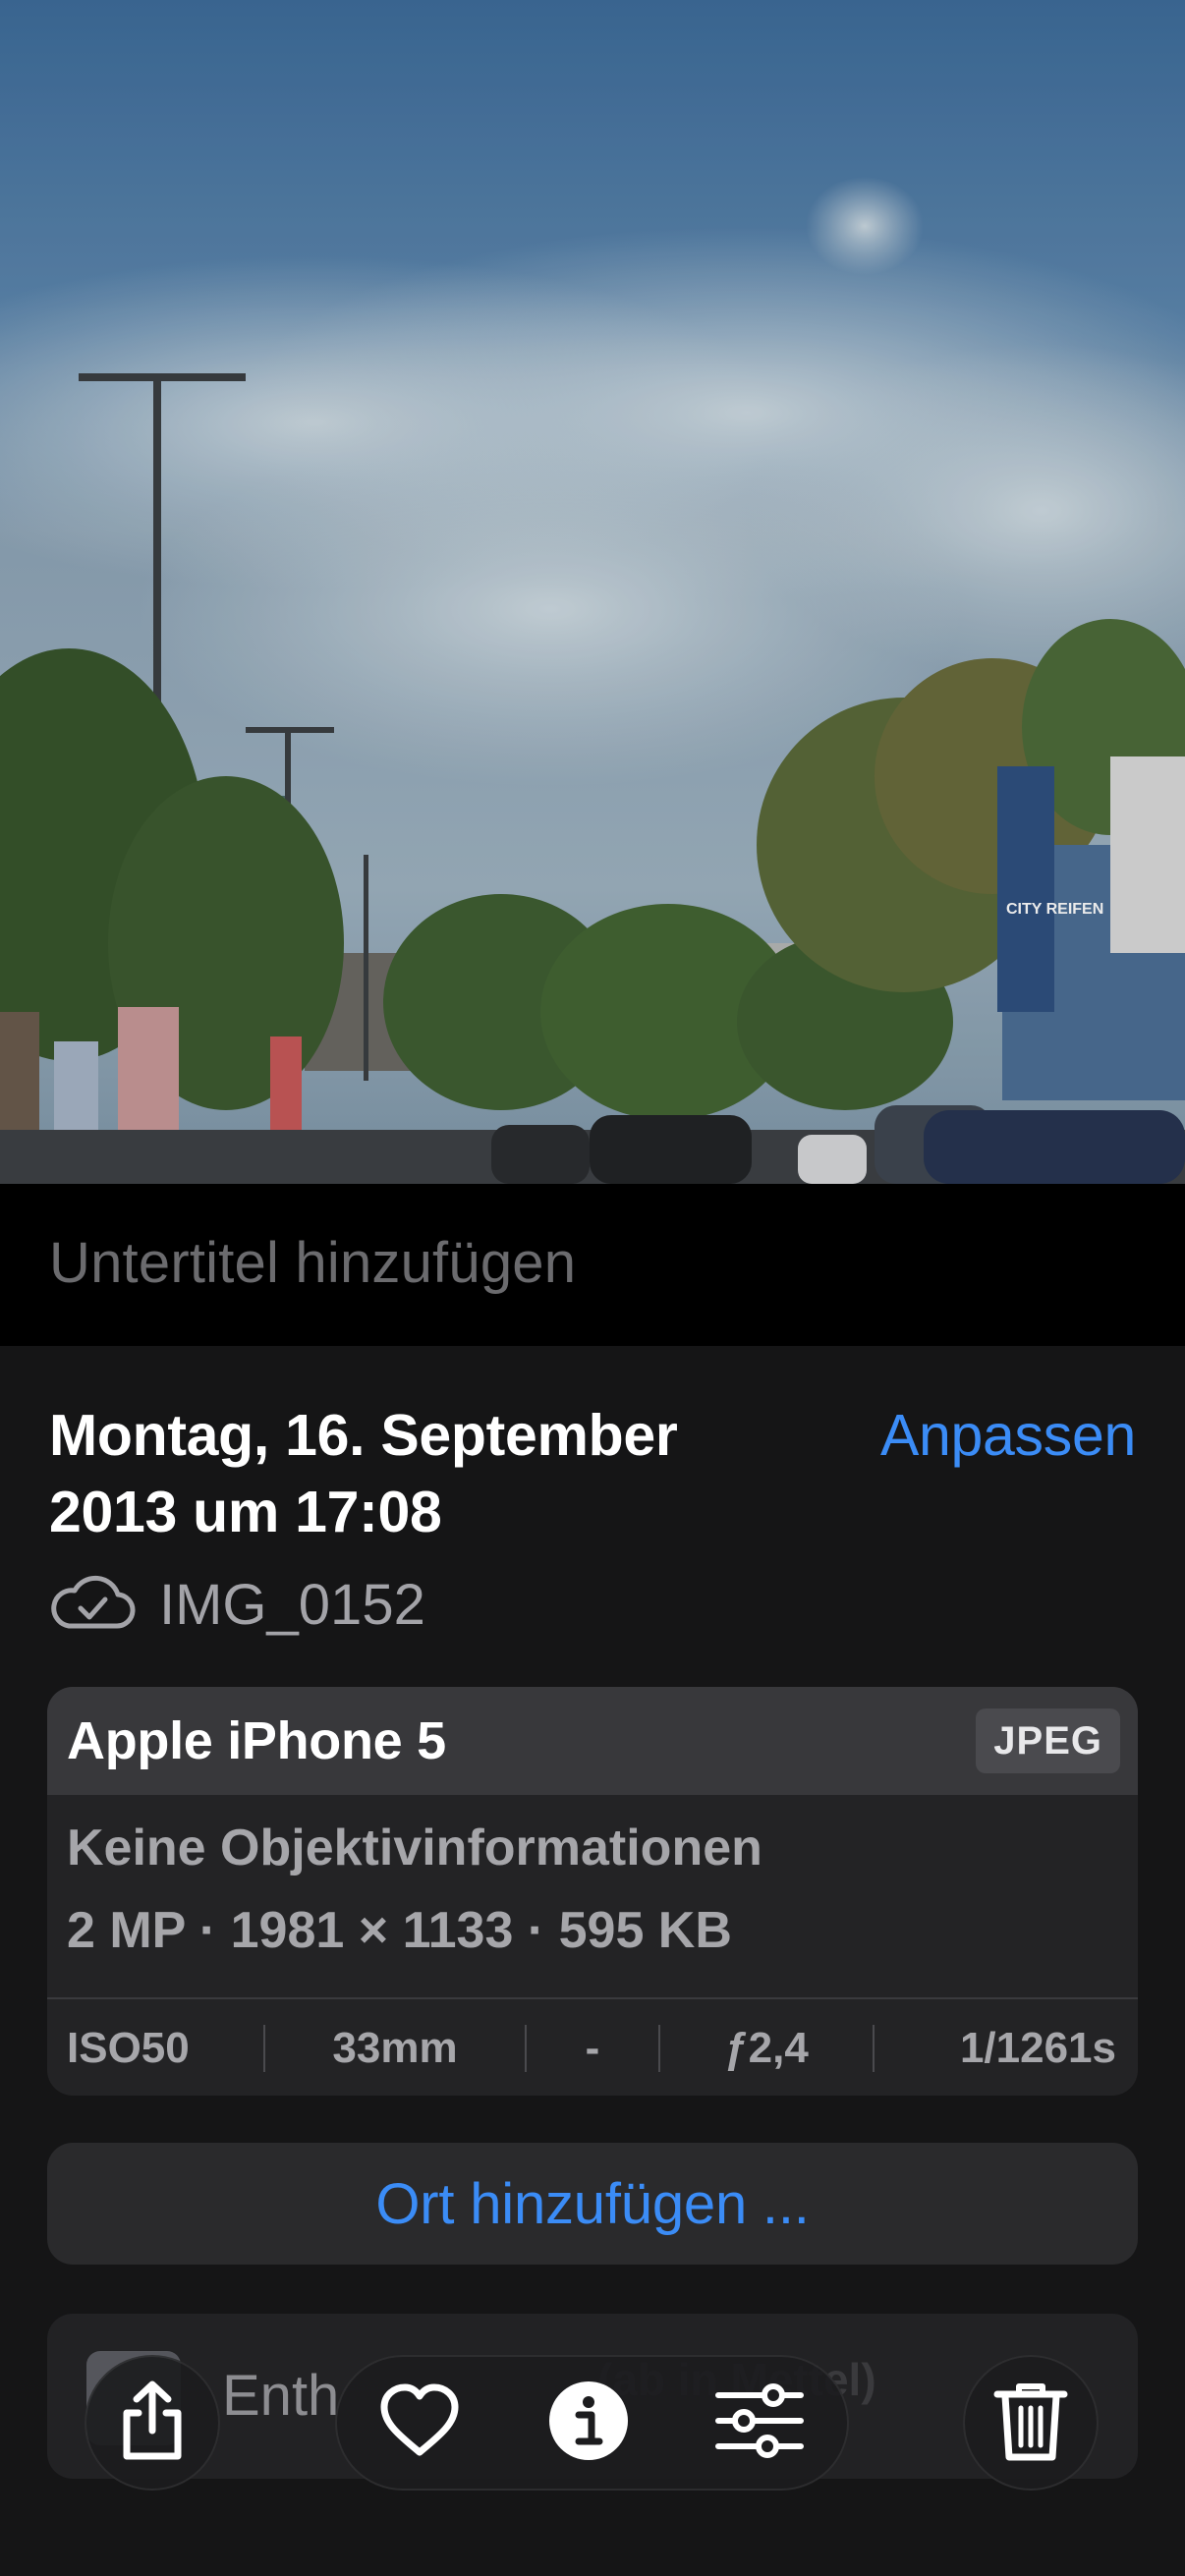 Image resolution: width=1185 pixels, height=2576 pixels. I want to click on exif-row: ISO50 33mm - ƒ2,4 1/1261s, so click(592, 2046).